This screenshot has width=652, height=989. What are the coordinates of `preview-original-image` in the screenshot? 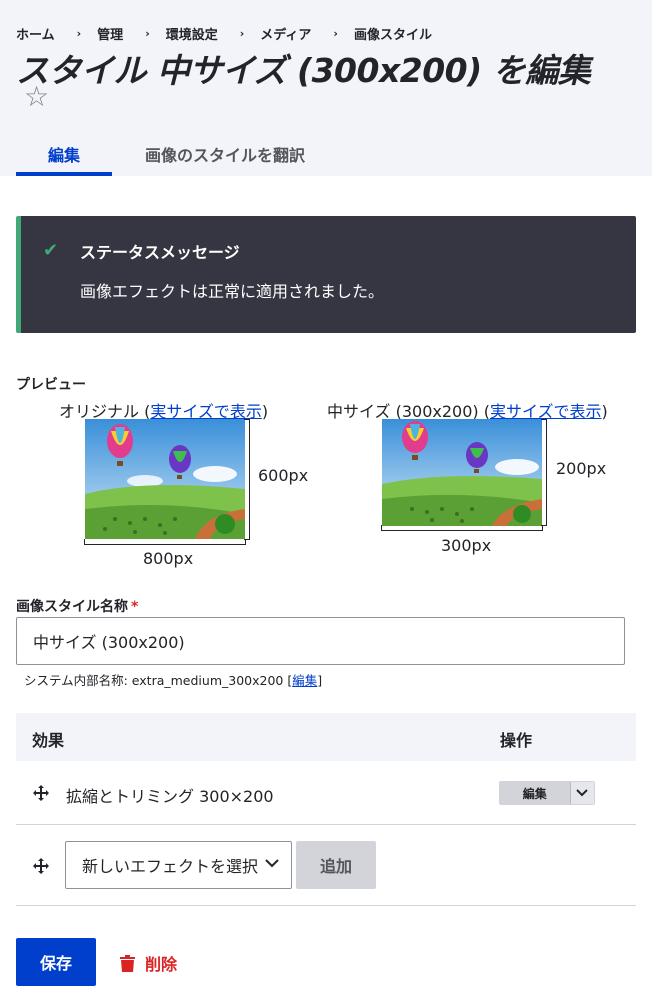 It's located at (165, 479).